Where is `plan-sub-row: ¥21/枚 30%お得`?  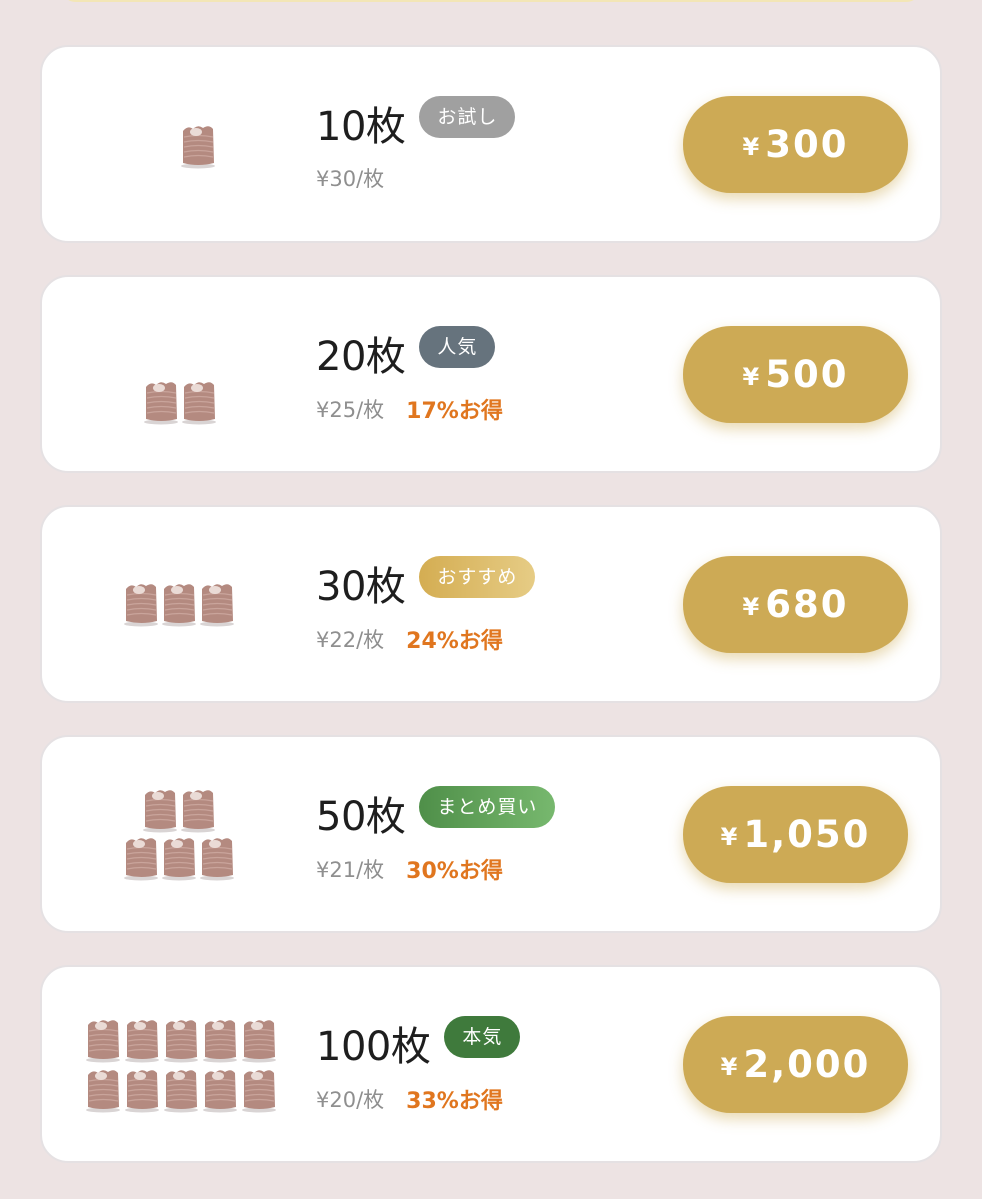 plan-sub-row: ¥21/枚 30%お得 is located at coordinates (435, 869).